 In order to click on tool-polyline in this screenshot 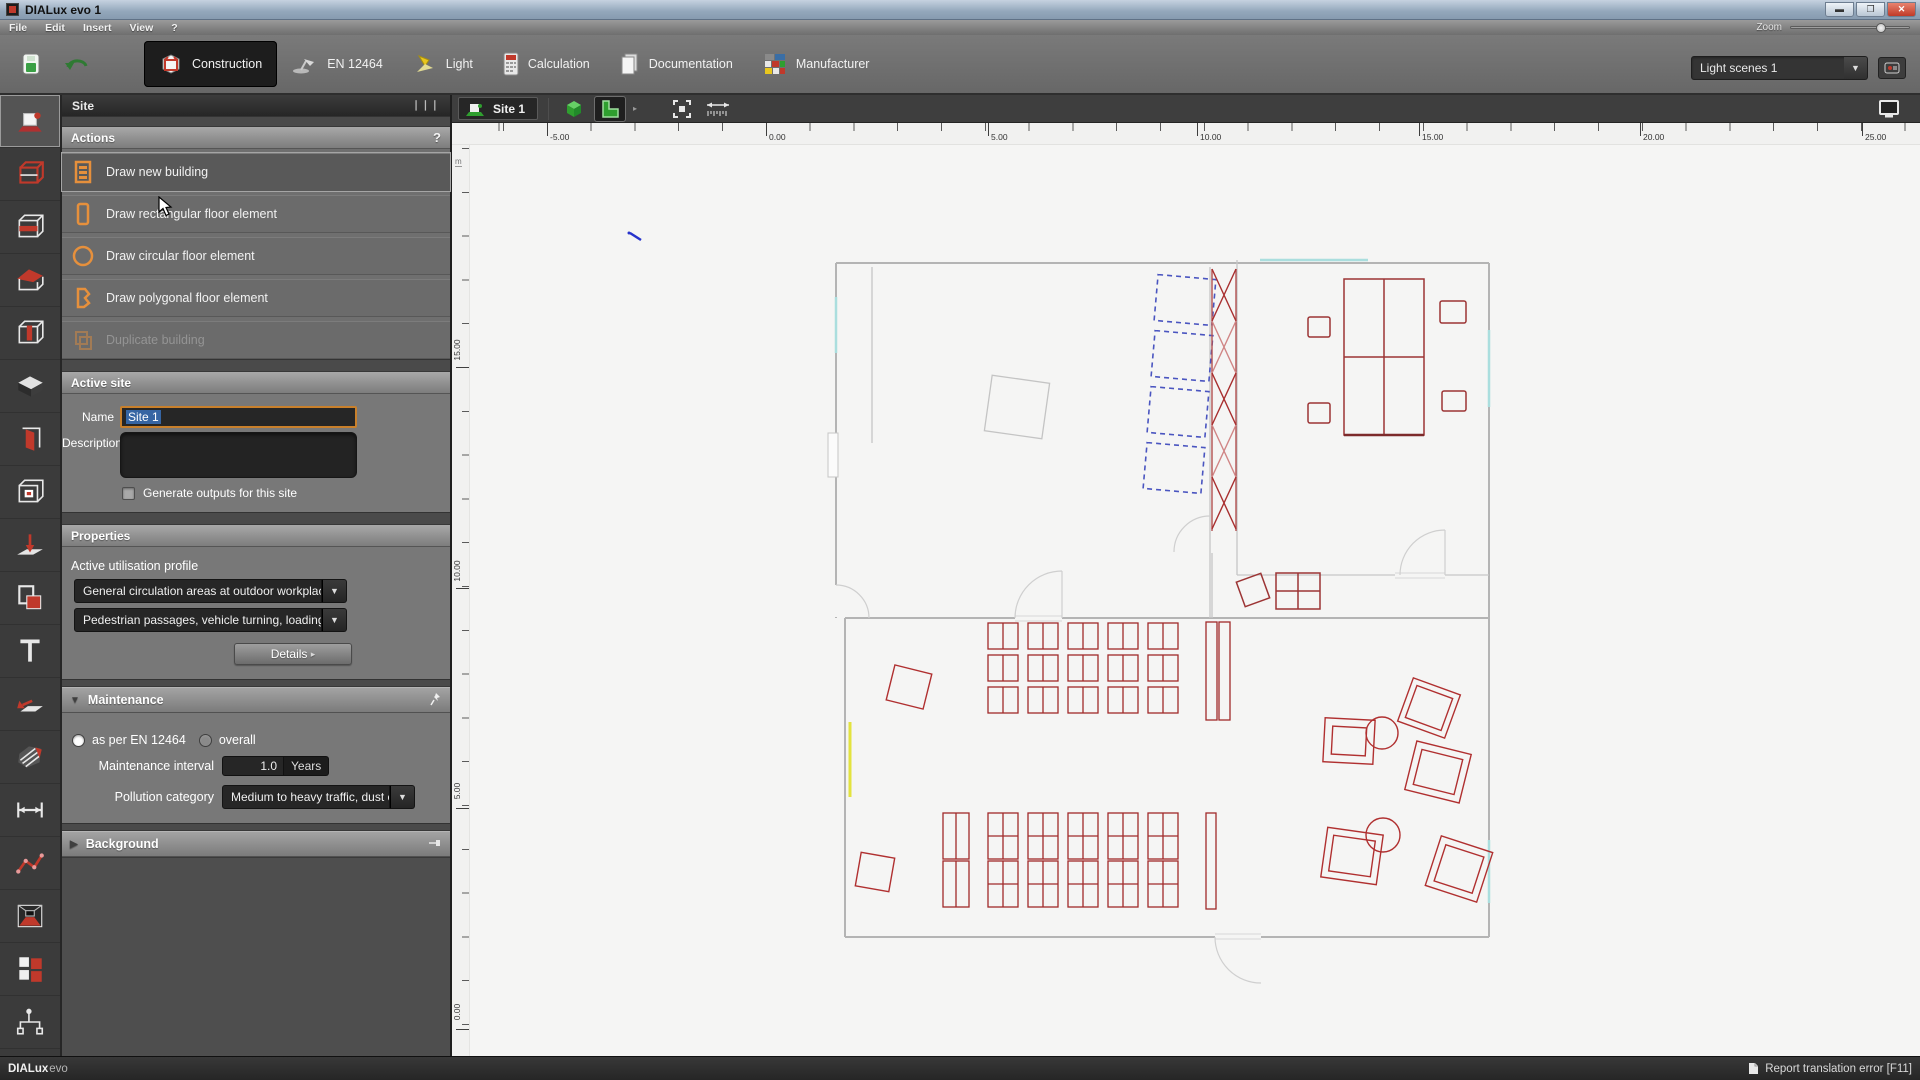, I will do `click(30, 863)`.